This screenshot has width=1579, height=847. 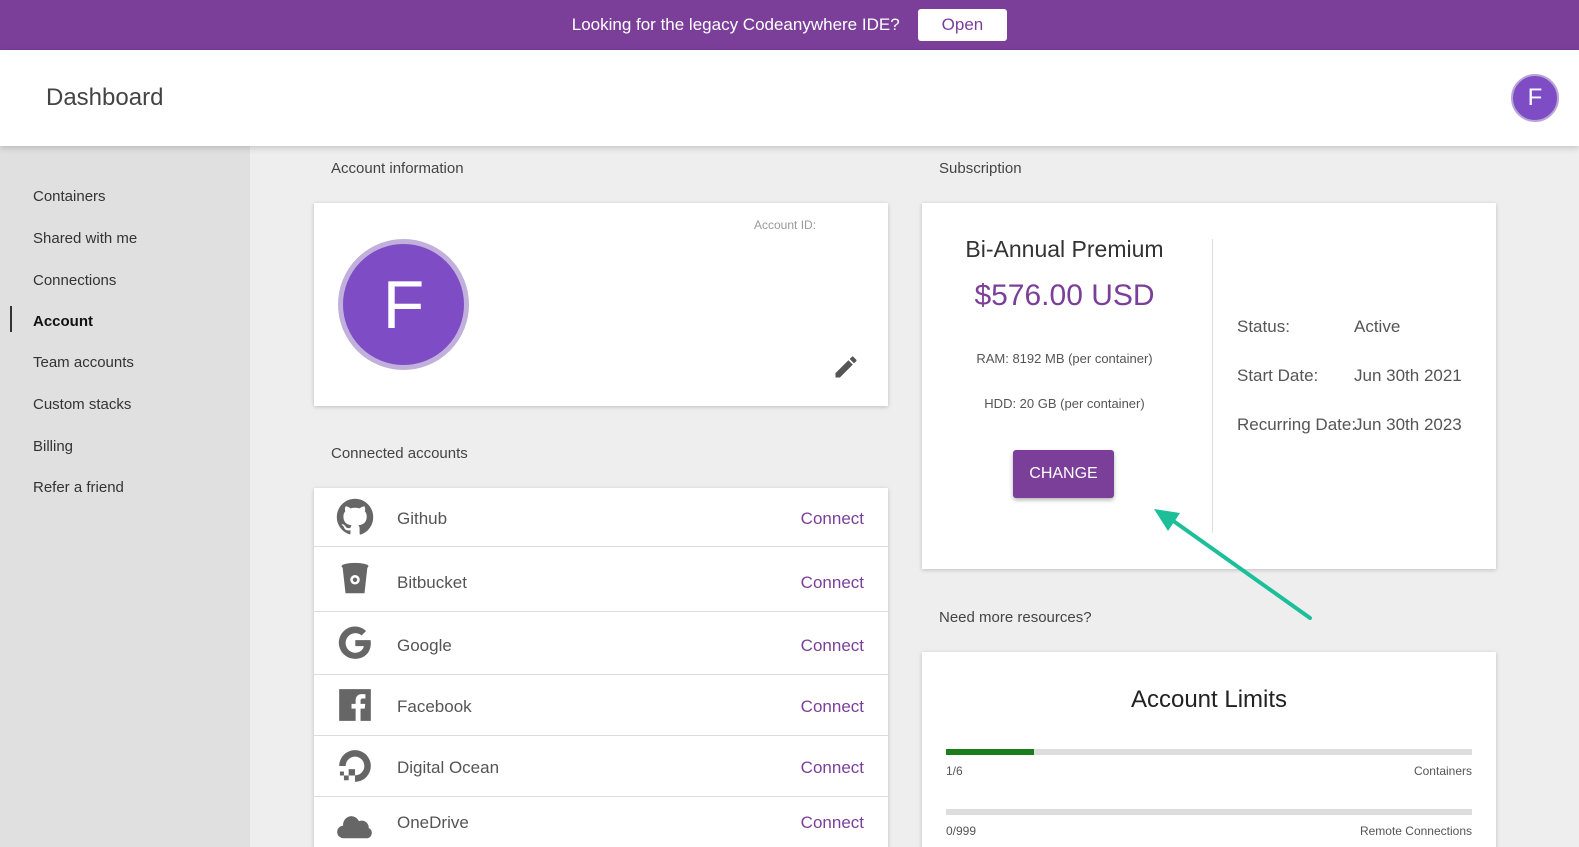 I want to click on account-avatar: F, so click(x=403, y=304).